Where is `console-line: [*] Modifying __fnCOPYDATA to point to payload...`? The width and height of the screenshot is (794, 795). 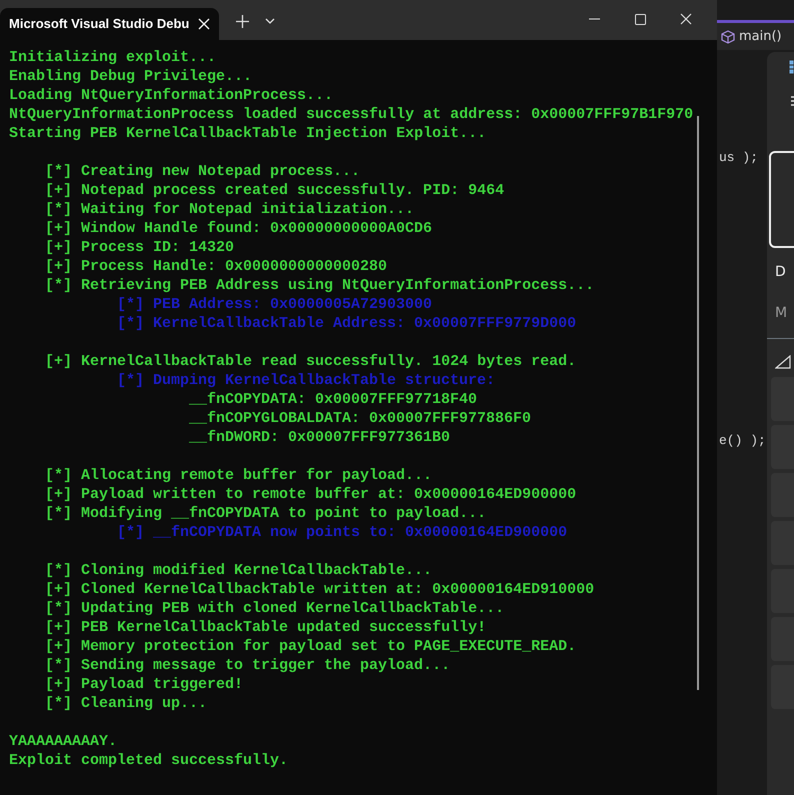
console-line: [*] Modifying __fnCOPYDATA to point to payload... is located at coordinates (266, 513).